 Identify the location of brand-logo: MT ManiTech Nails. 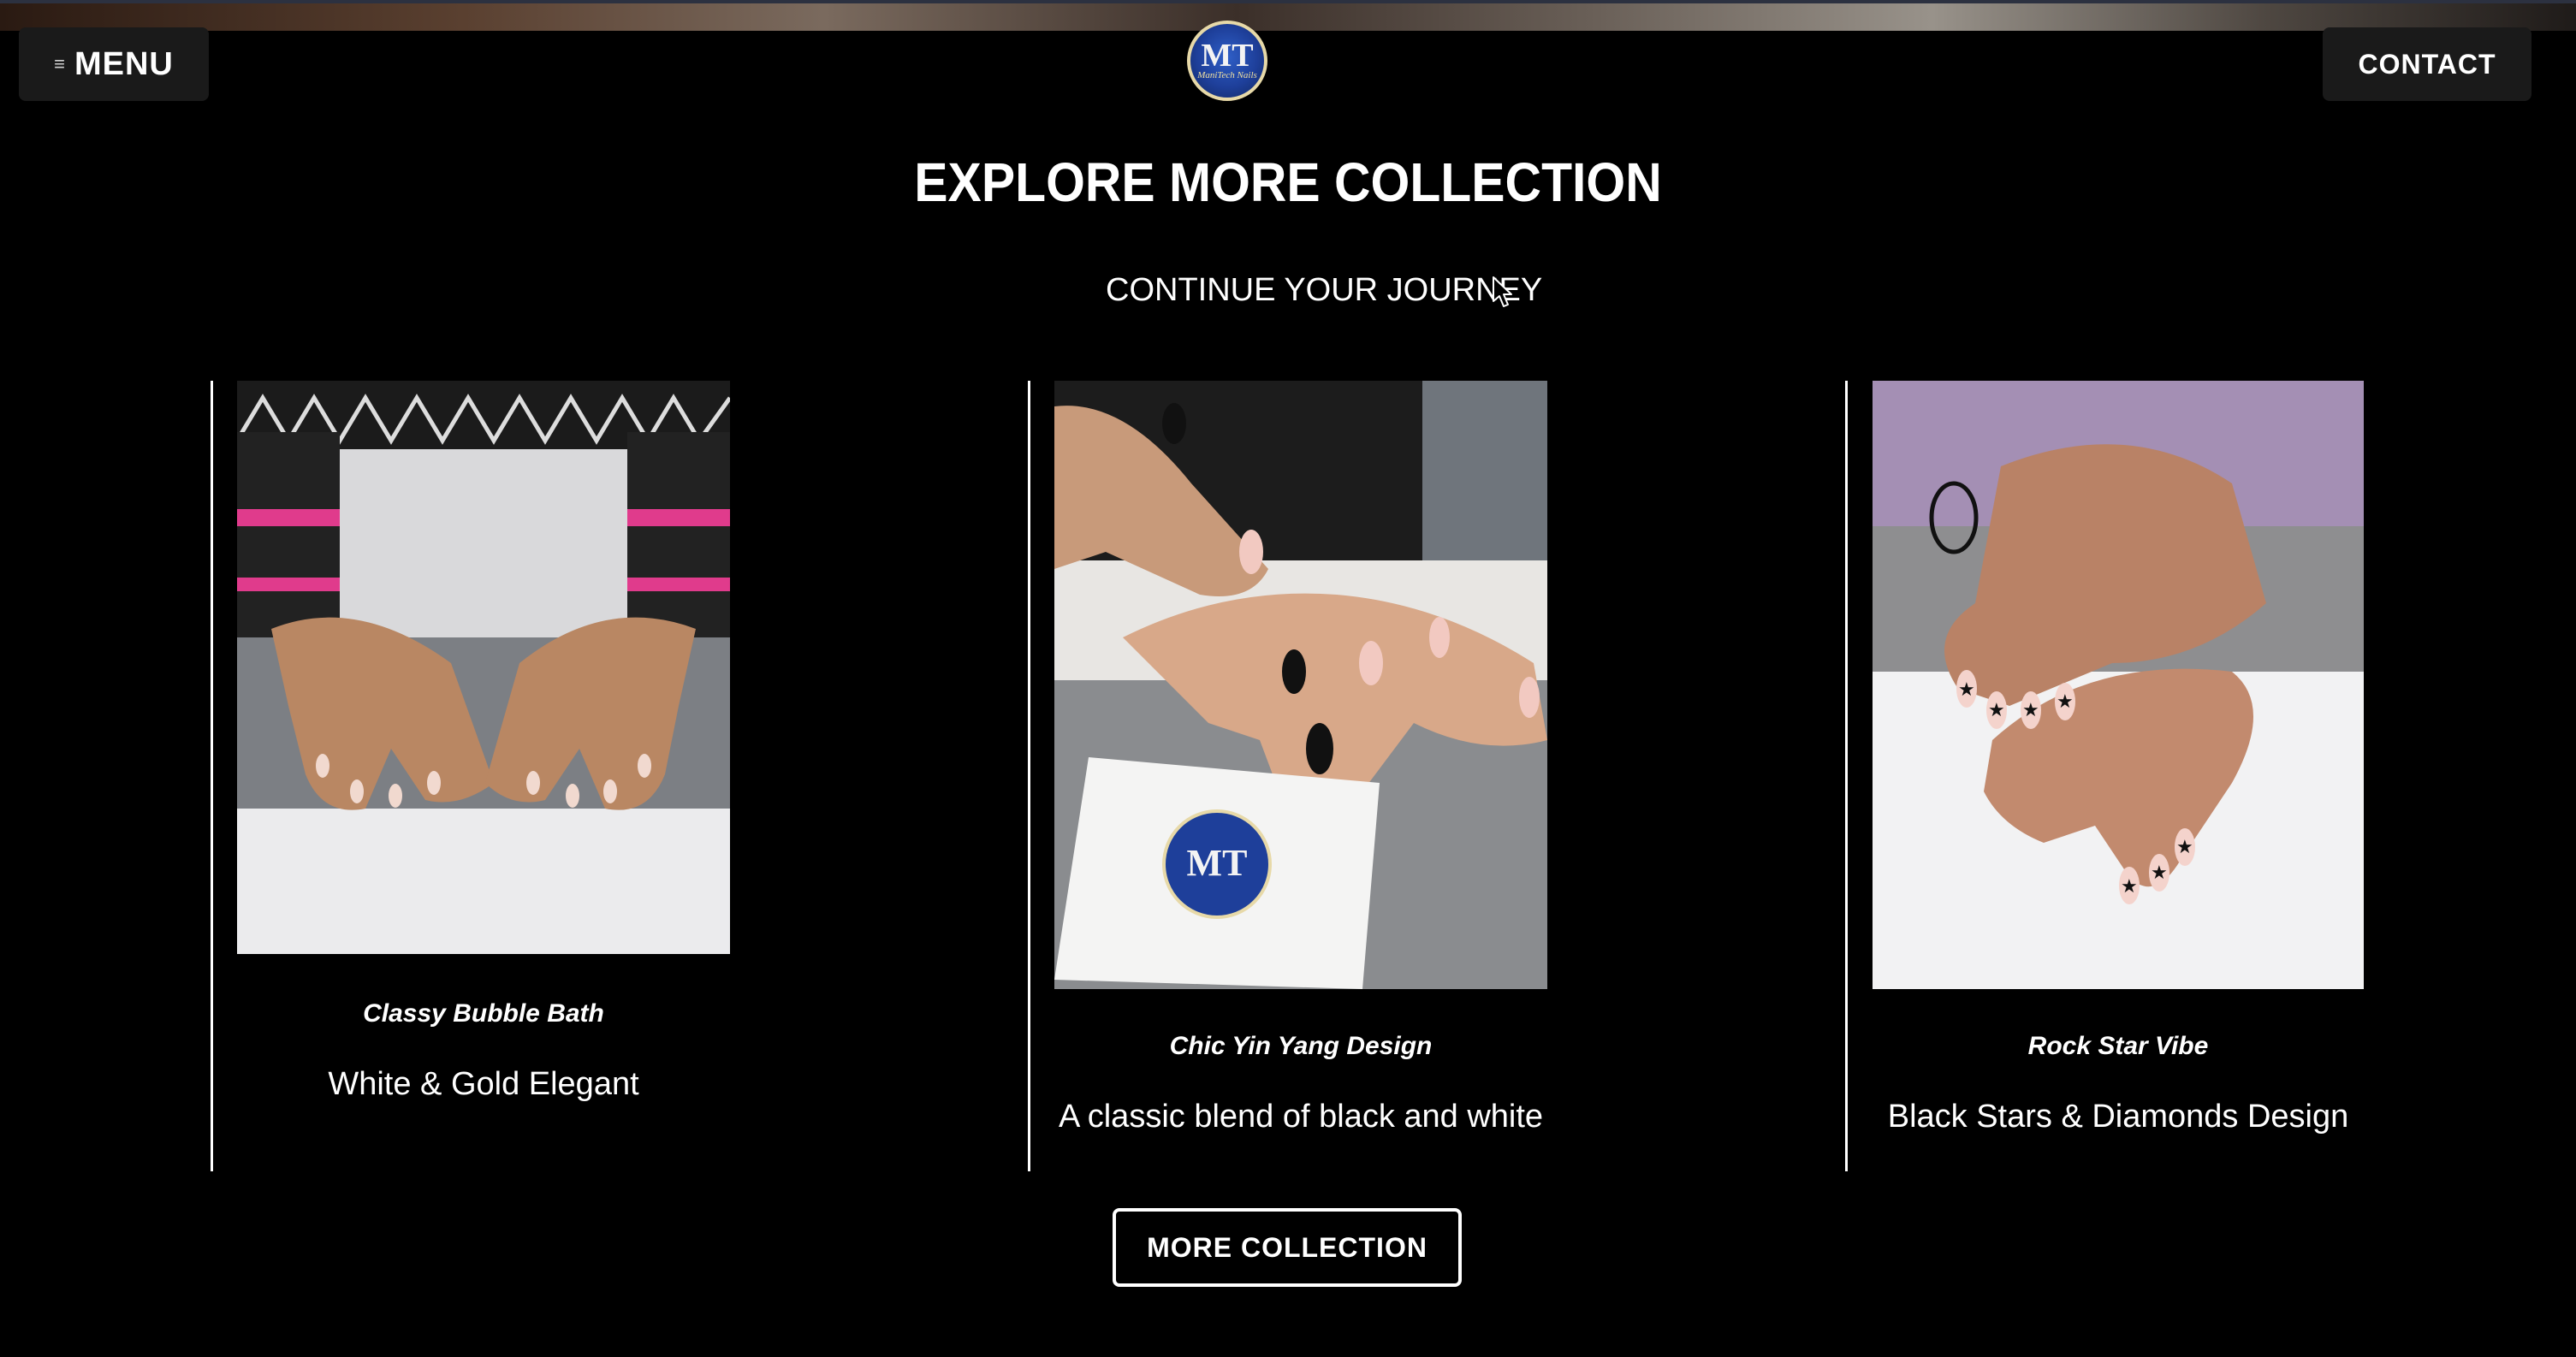
(1227, 61).